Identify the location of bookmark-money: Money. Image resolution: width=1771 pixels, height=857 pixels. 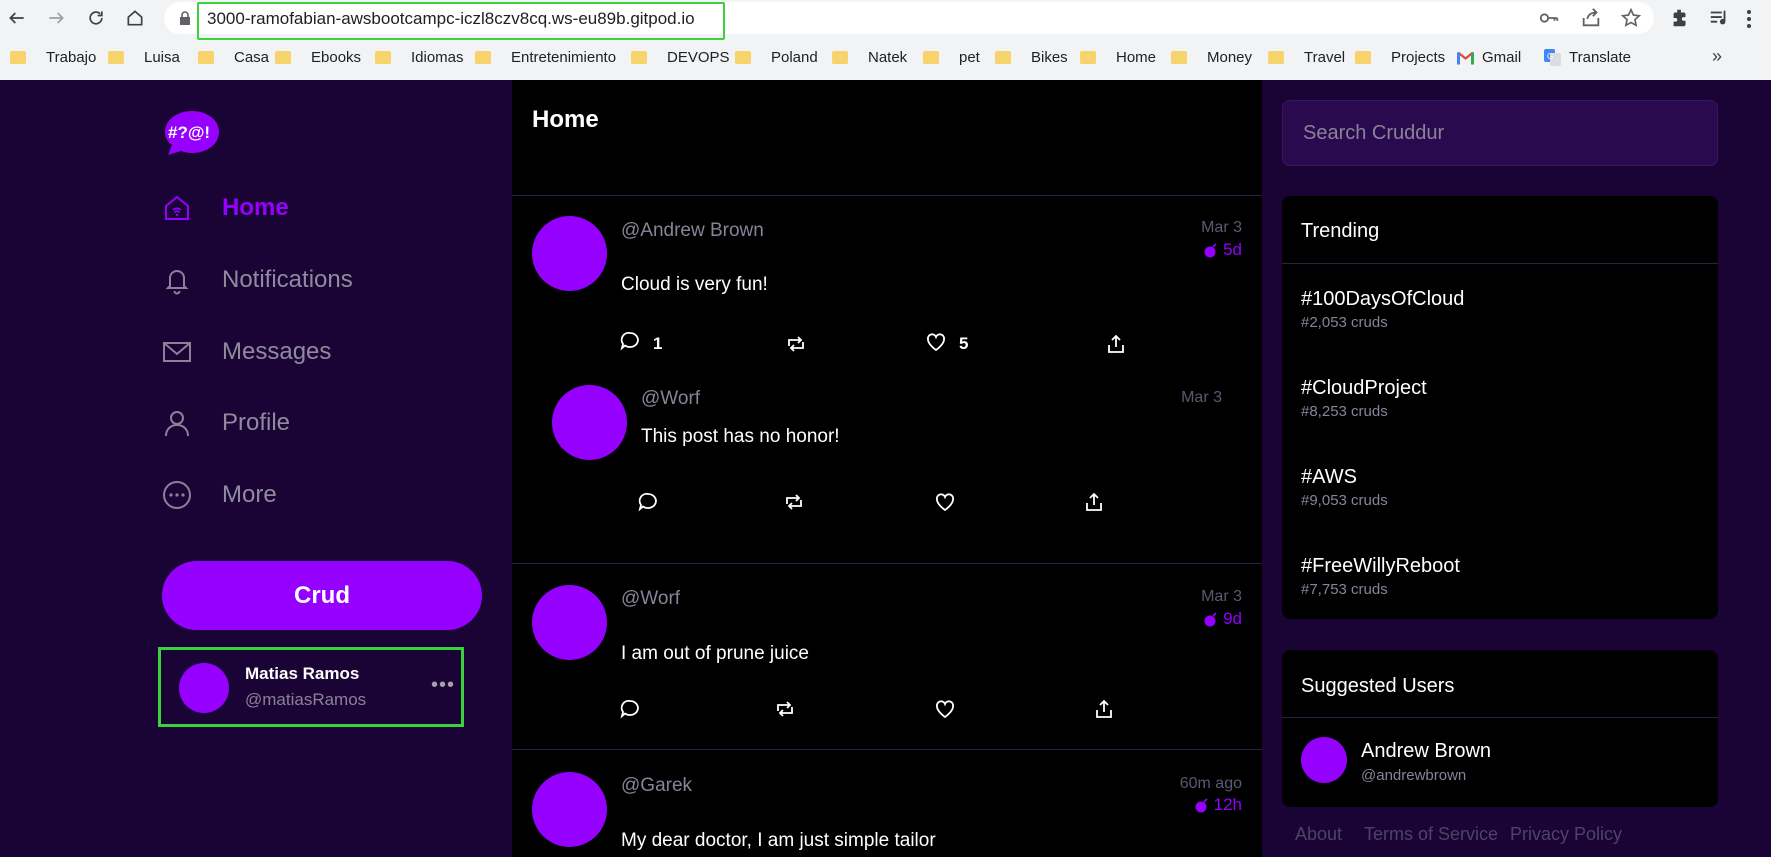
(1211, 57).